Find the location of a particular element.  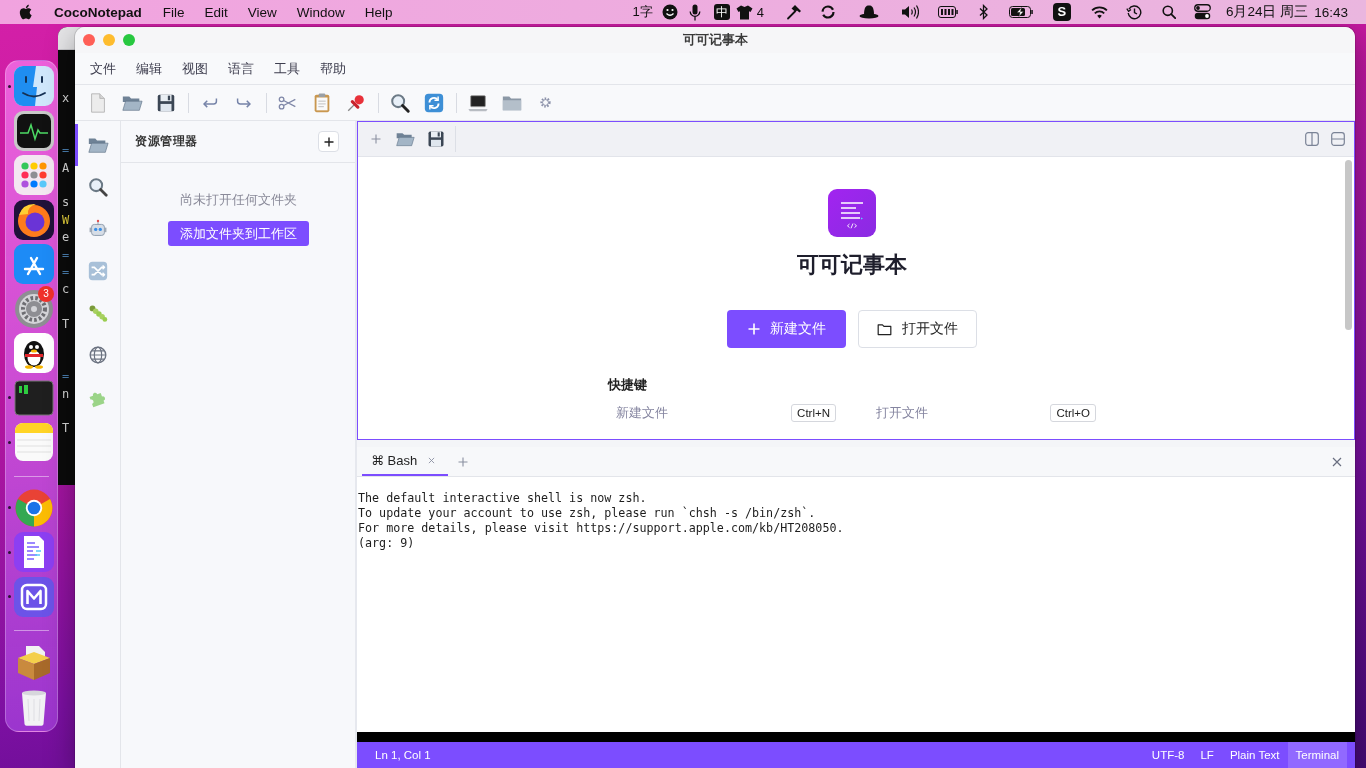

pulse-screen-icon is located at coordinates (34, 130).